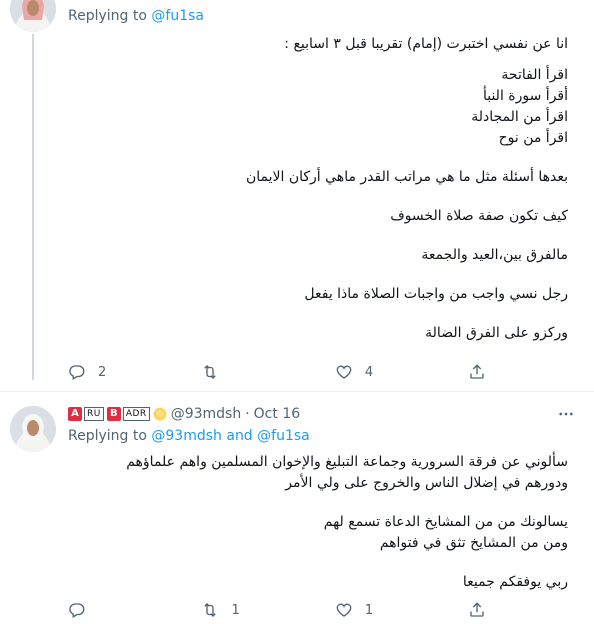 This screenshot has width=594, height=624. What do you see at coordinates (533, 138) in the screenshot?
I see `tweet-line: اقرأ من نوح` at bounding box center [533, 138].